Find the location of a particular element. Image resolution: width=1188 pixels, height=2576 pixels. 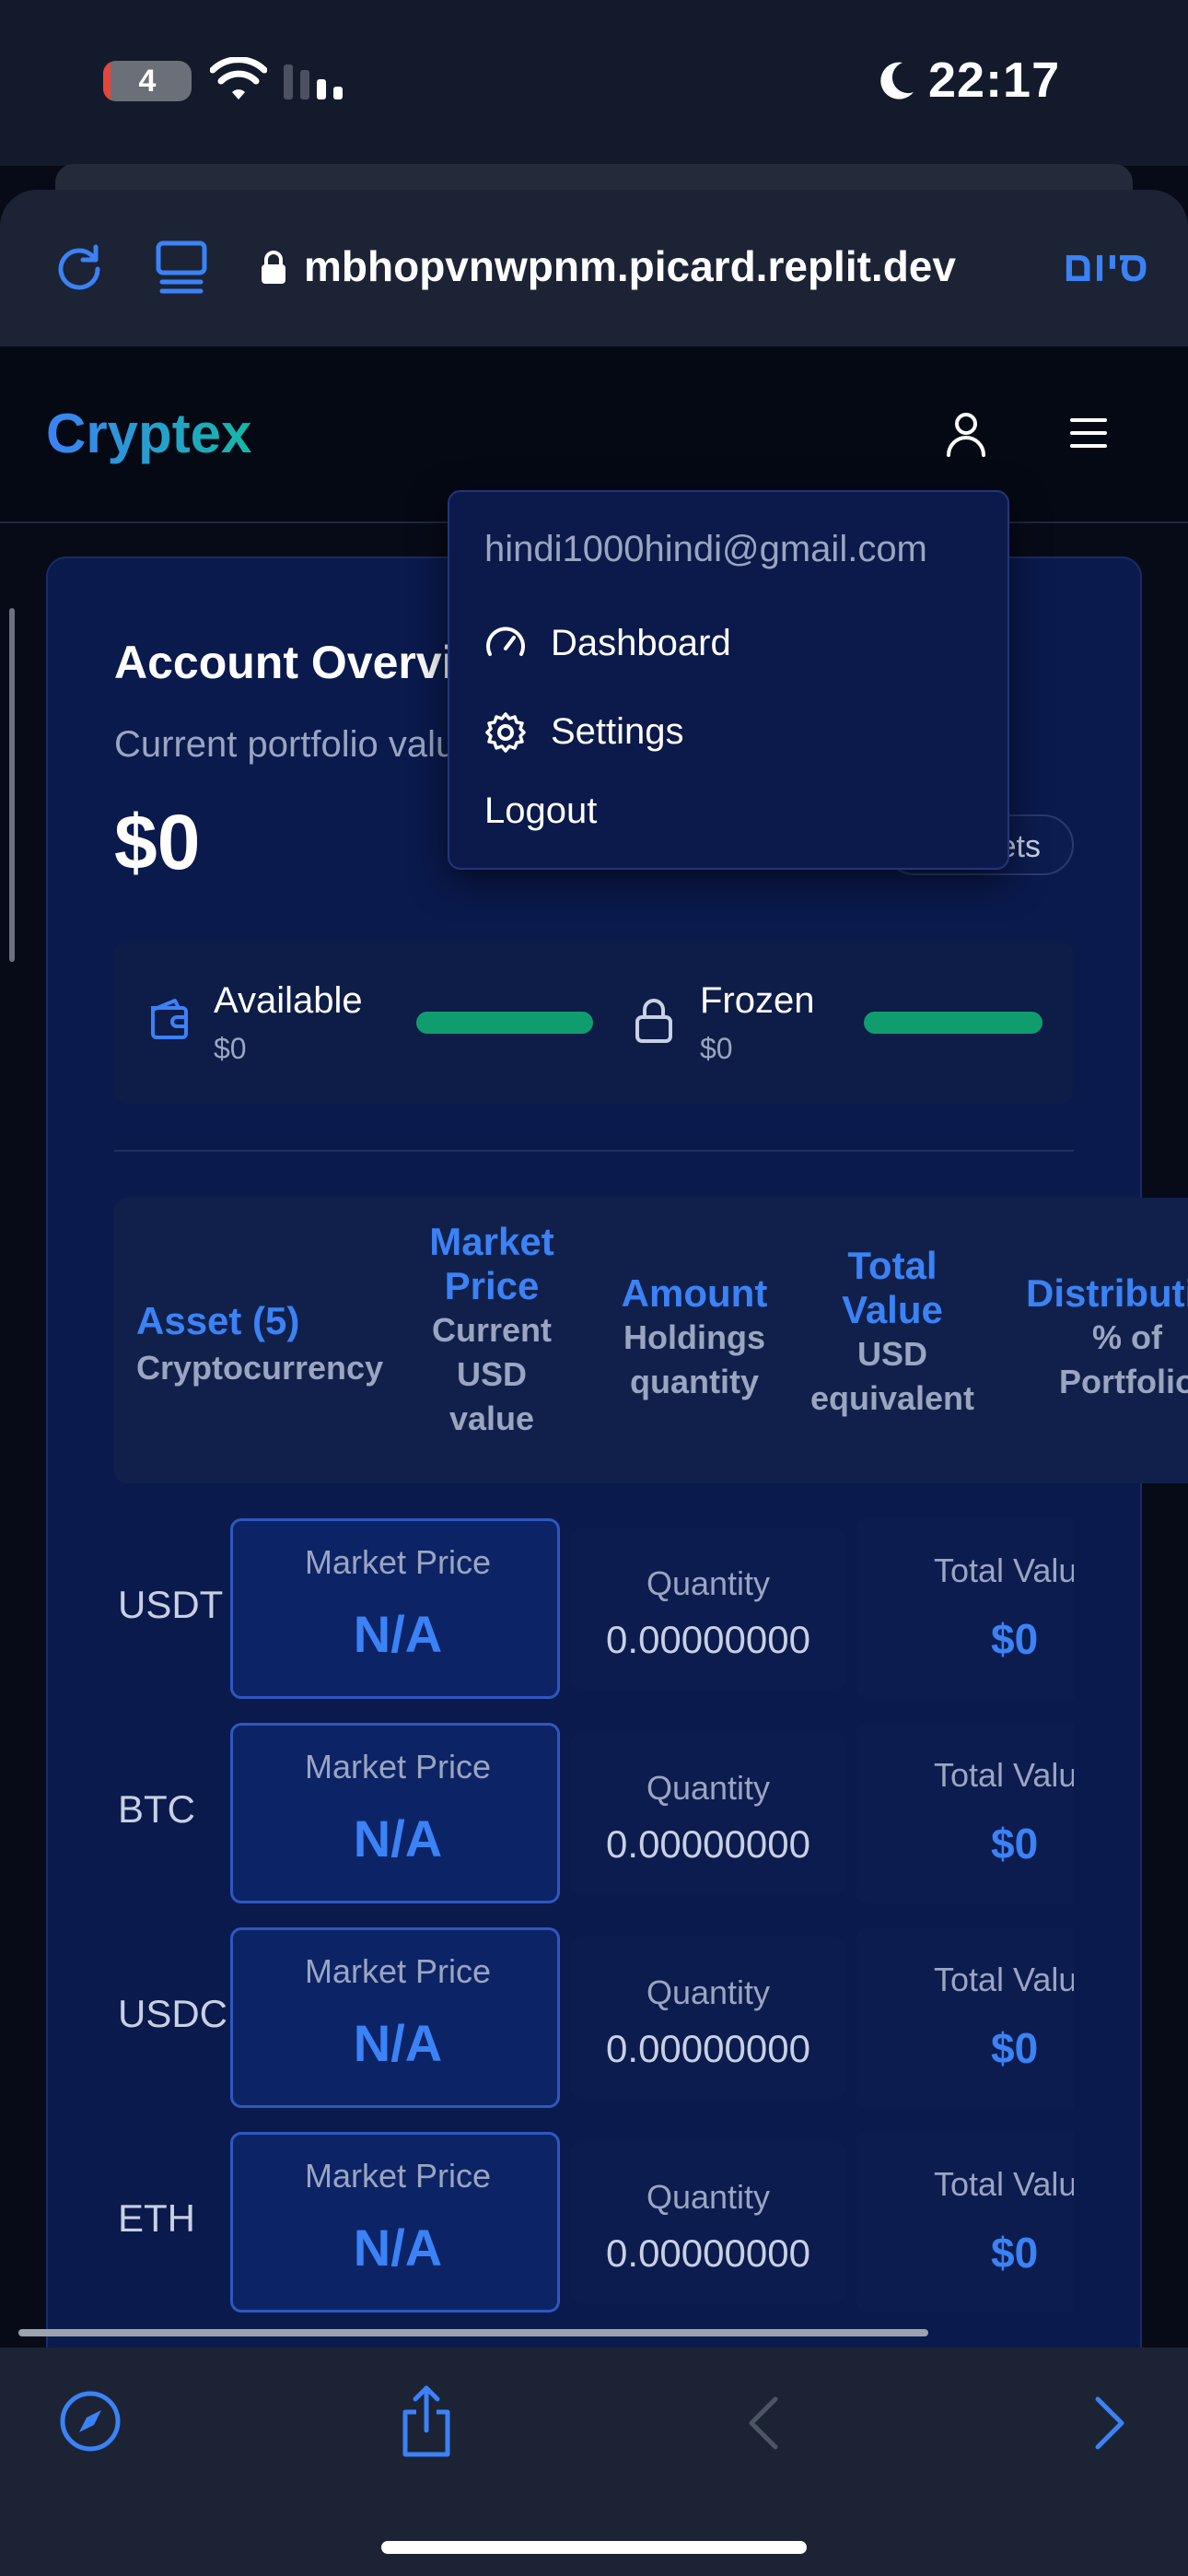

gauge-icon is located at coordinates (505, 641).